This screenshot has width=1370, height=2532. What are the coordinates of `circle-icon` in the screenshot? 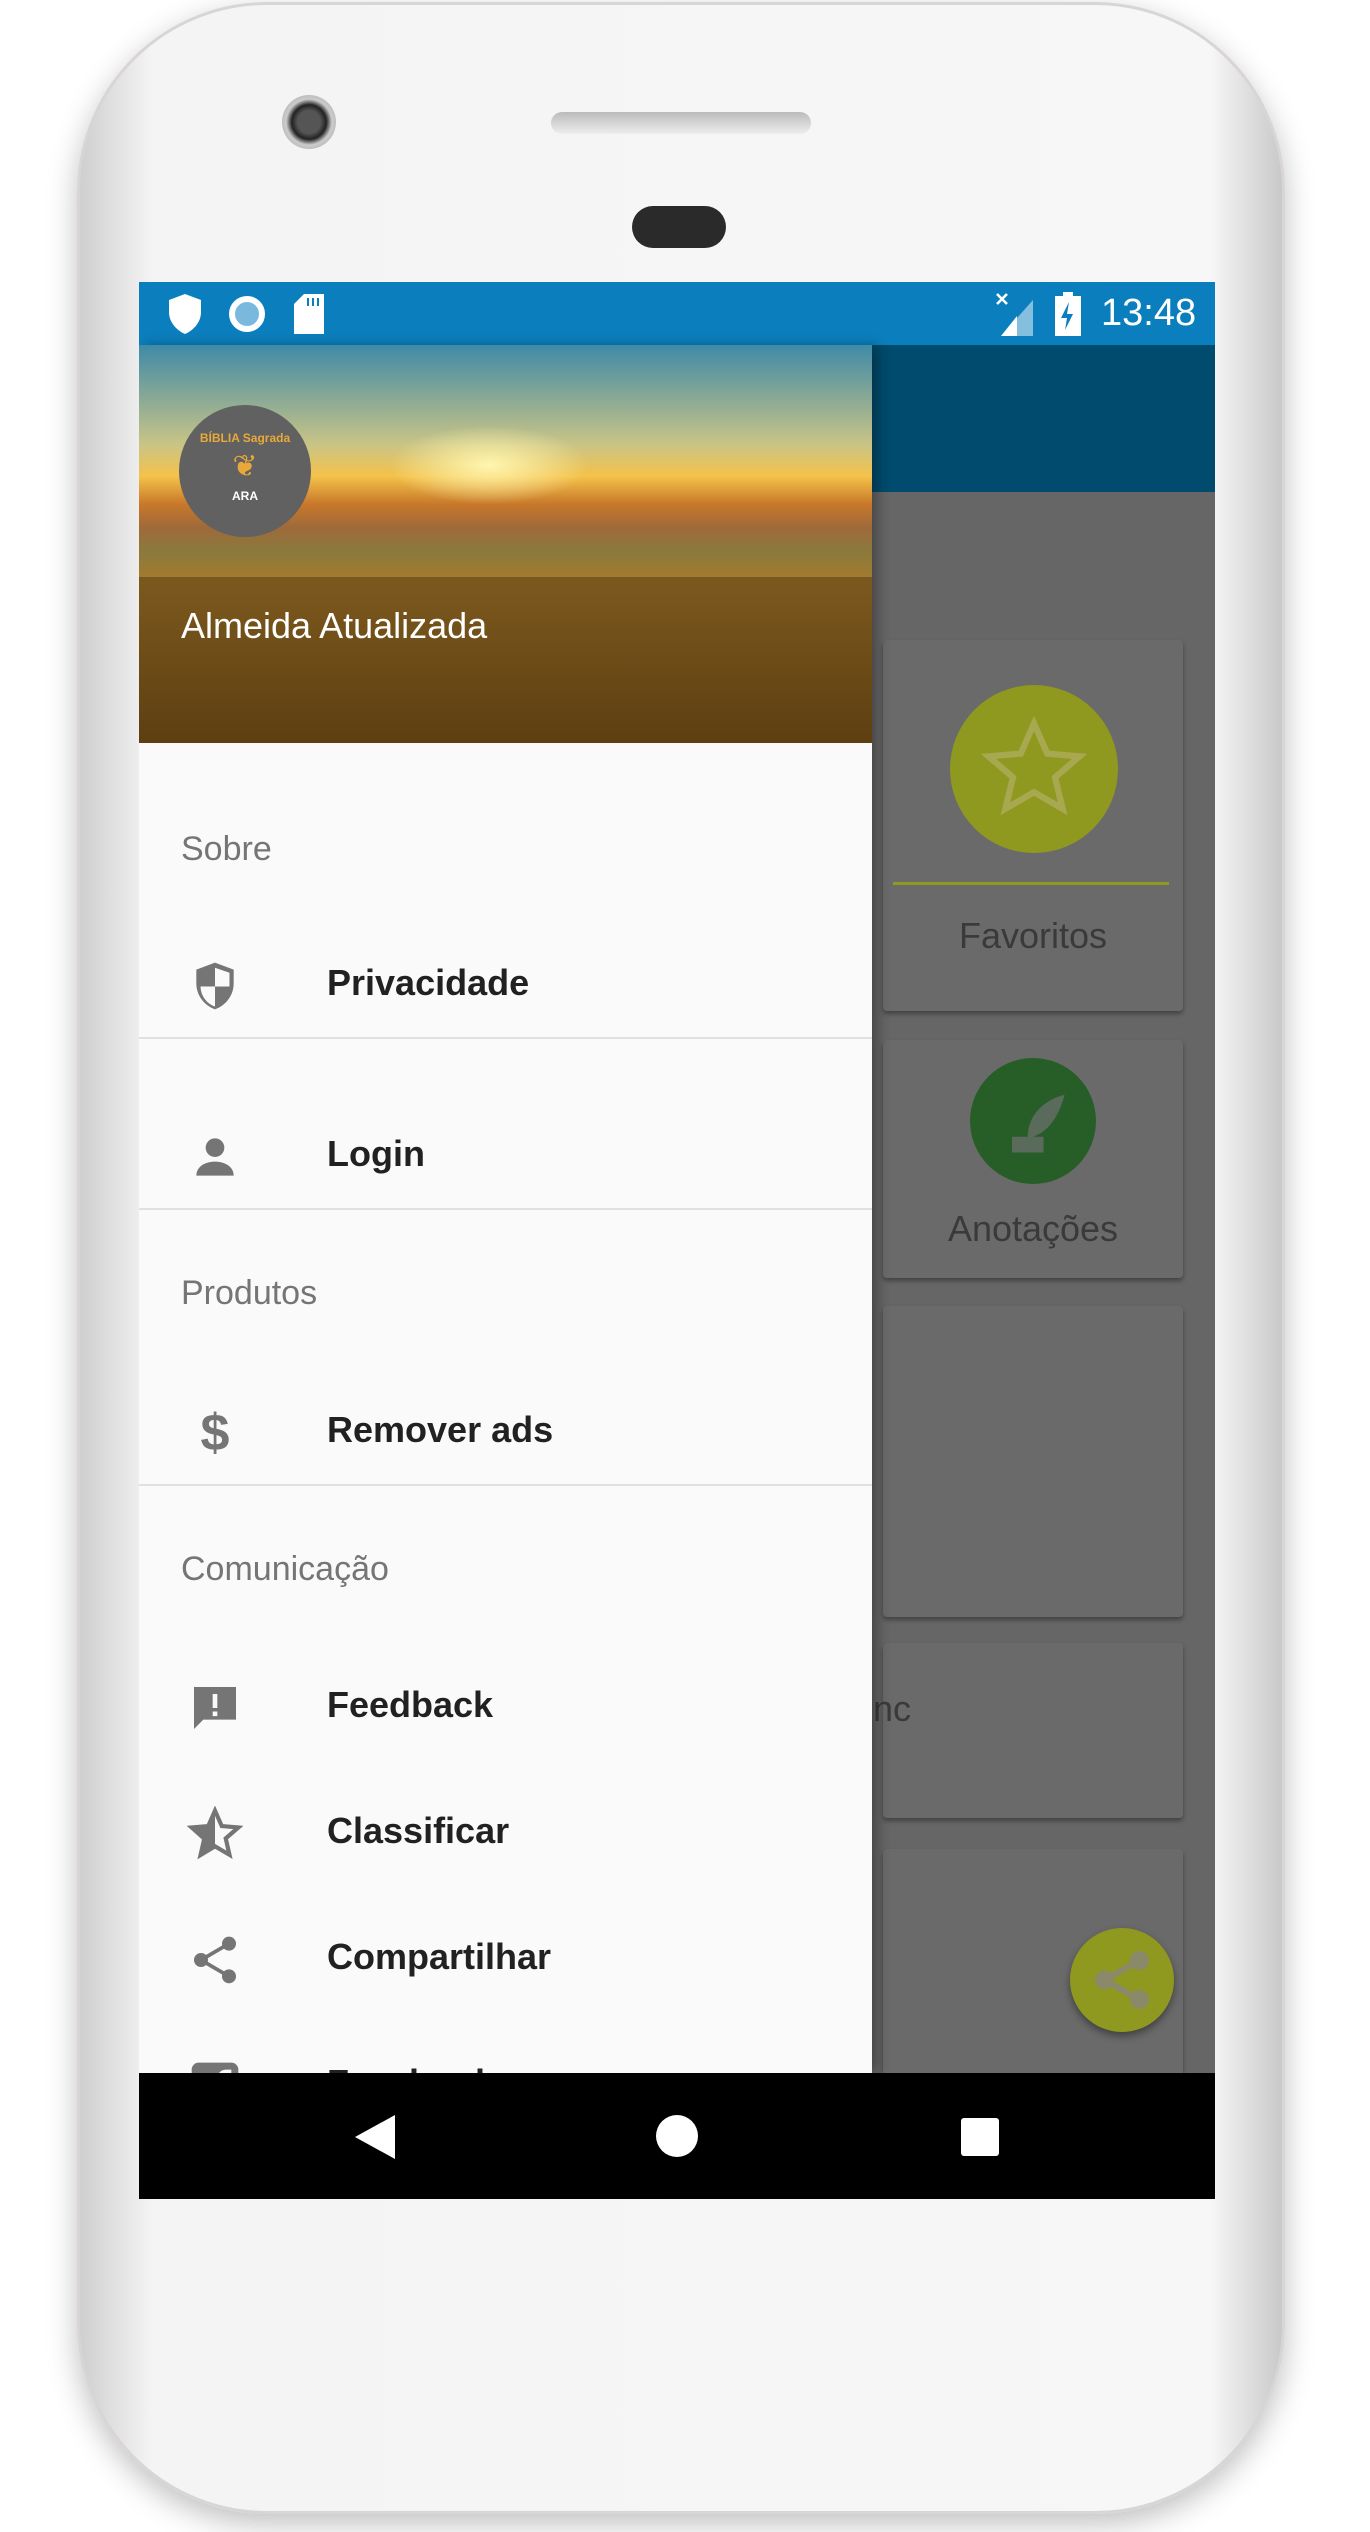 It's located at (247, 314).